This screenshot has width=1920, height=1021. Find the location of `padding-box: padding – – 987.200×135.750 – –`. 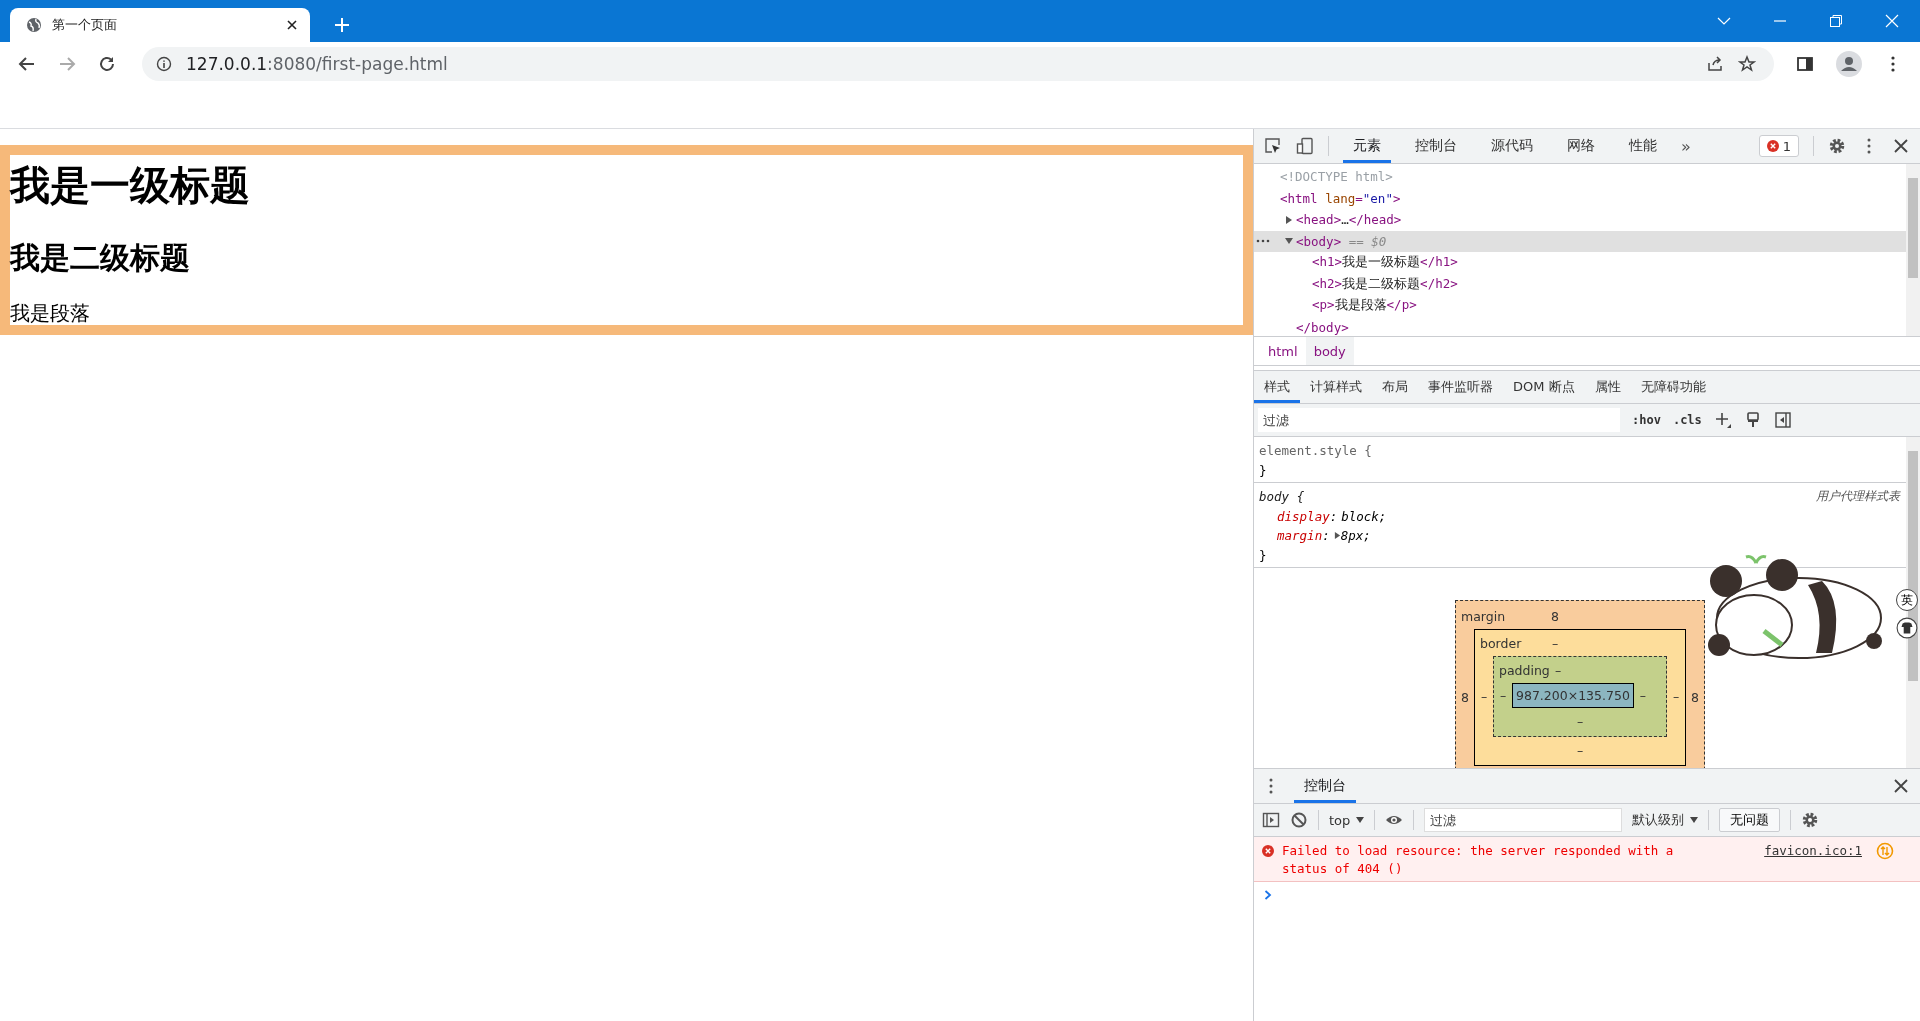

padding-box: padding – – 987.200×135.750 – – is located at coordinates (1580, 696).